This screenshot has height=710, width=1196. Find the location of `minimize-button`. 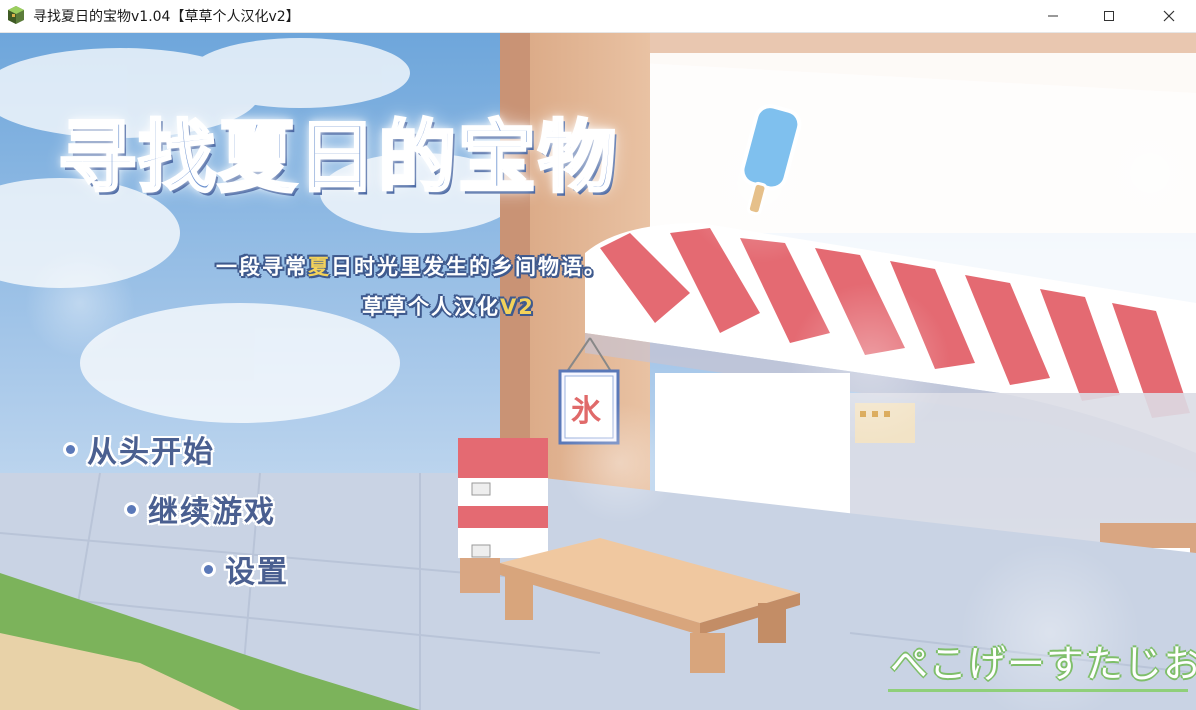

minimize-button is located at coordinates (1053, 16).